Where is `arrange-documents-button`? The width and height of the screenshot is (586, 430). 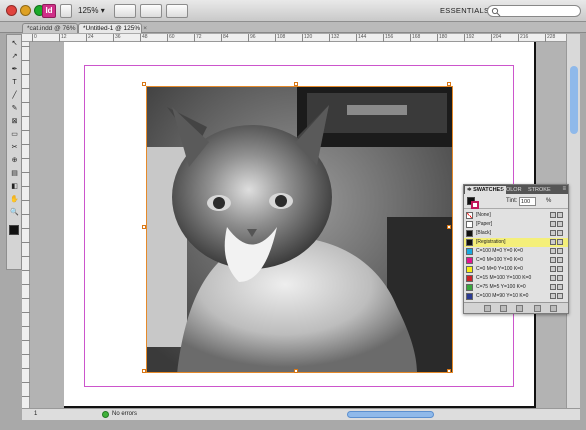
arrange-documents-button is located at coordinates (177, 11).